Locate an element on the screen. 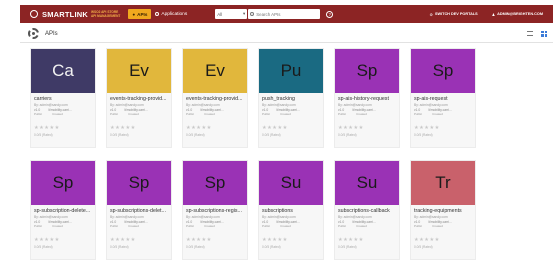  search-scope-select: All ▾ is located at coordinates (231, 14).